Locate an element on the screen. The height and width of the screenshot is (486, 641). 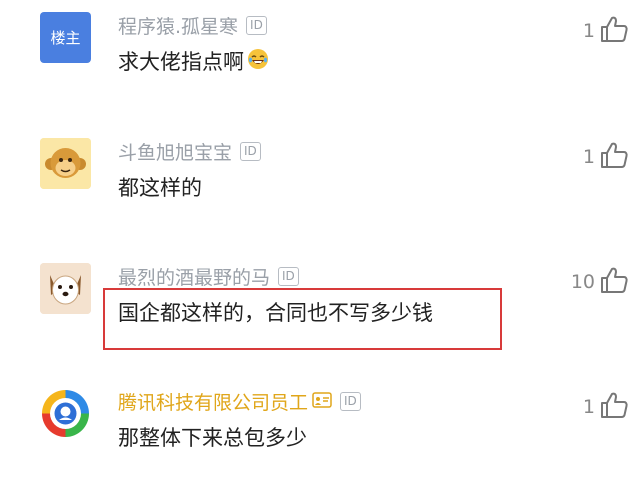
monkey-icon is located at coordinates (65, 163).